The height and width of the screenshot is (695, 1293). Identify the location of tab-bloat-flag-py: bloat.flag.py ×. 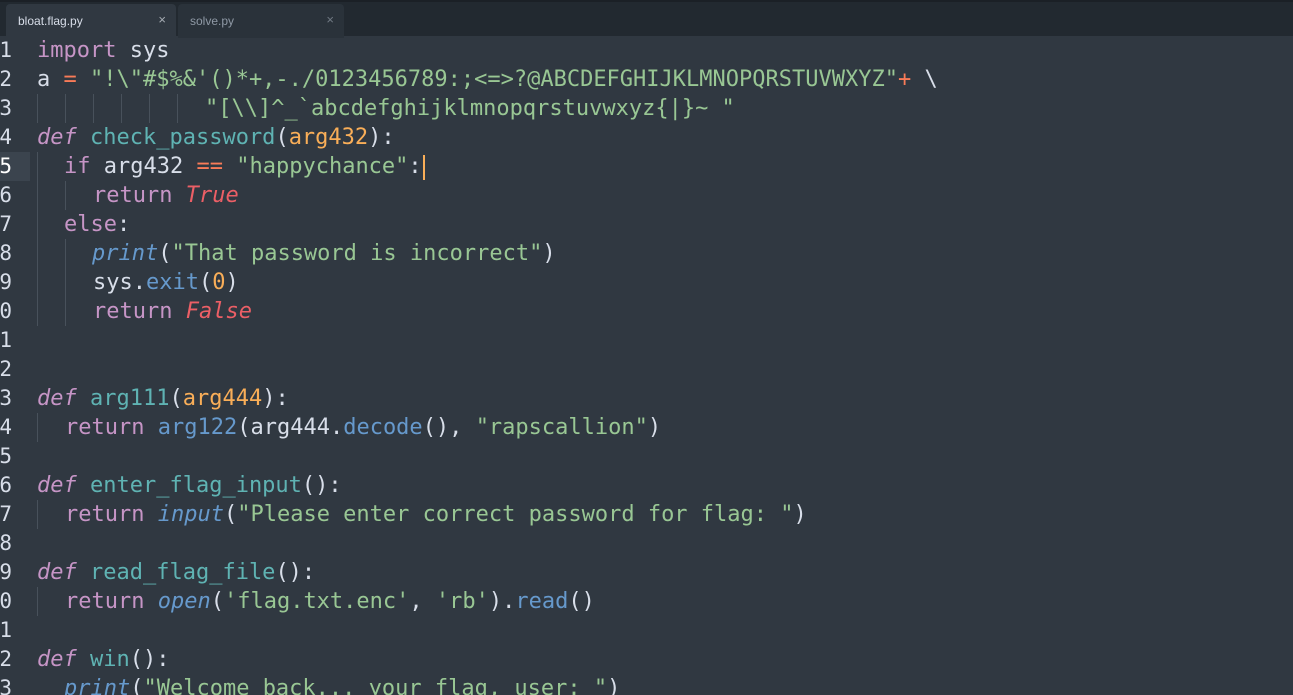
(91, 21).